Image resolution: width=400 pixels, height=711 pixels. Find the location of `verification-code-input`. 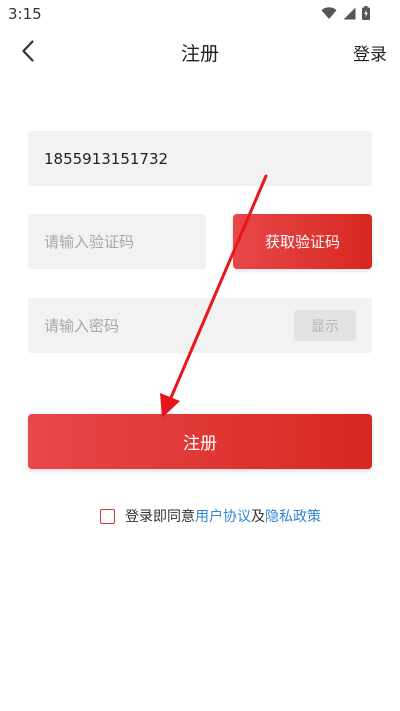

verification-code-input is located at coordinates (121, 241).